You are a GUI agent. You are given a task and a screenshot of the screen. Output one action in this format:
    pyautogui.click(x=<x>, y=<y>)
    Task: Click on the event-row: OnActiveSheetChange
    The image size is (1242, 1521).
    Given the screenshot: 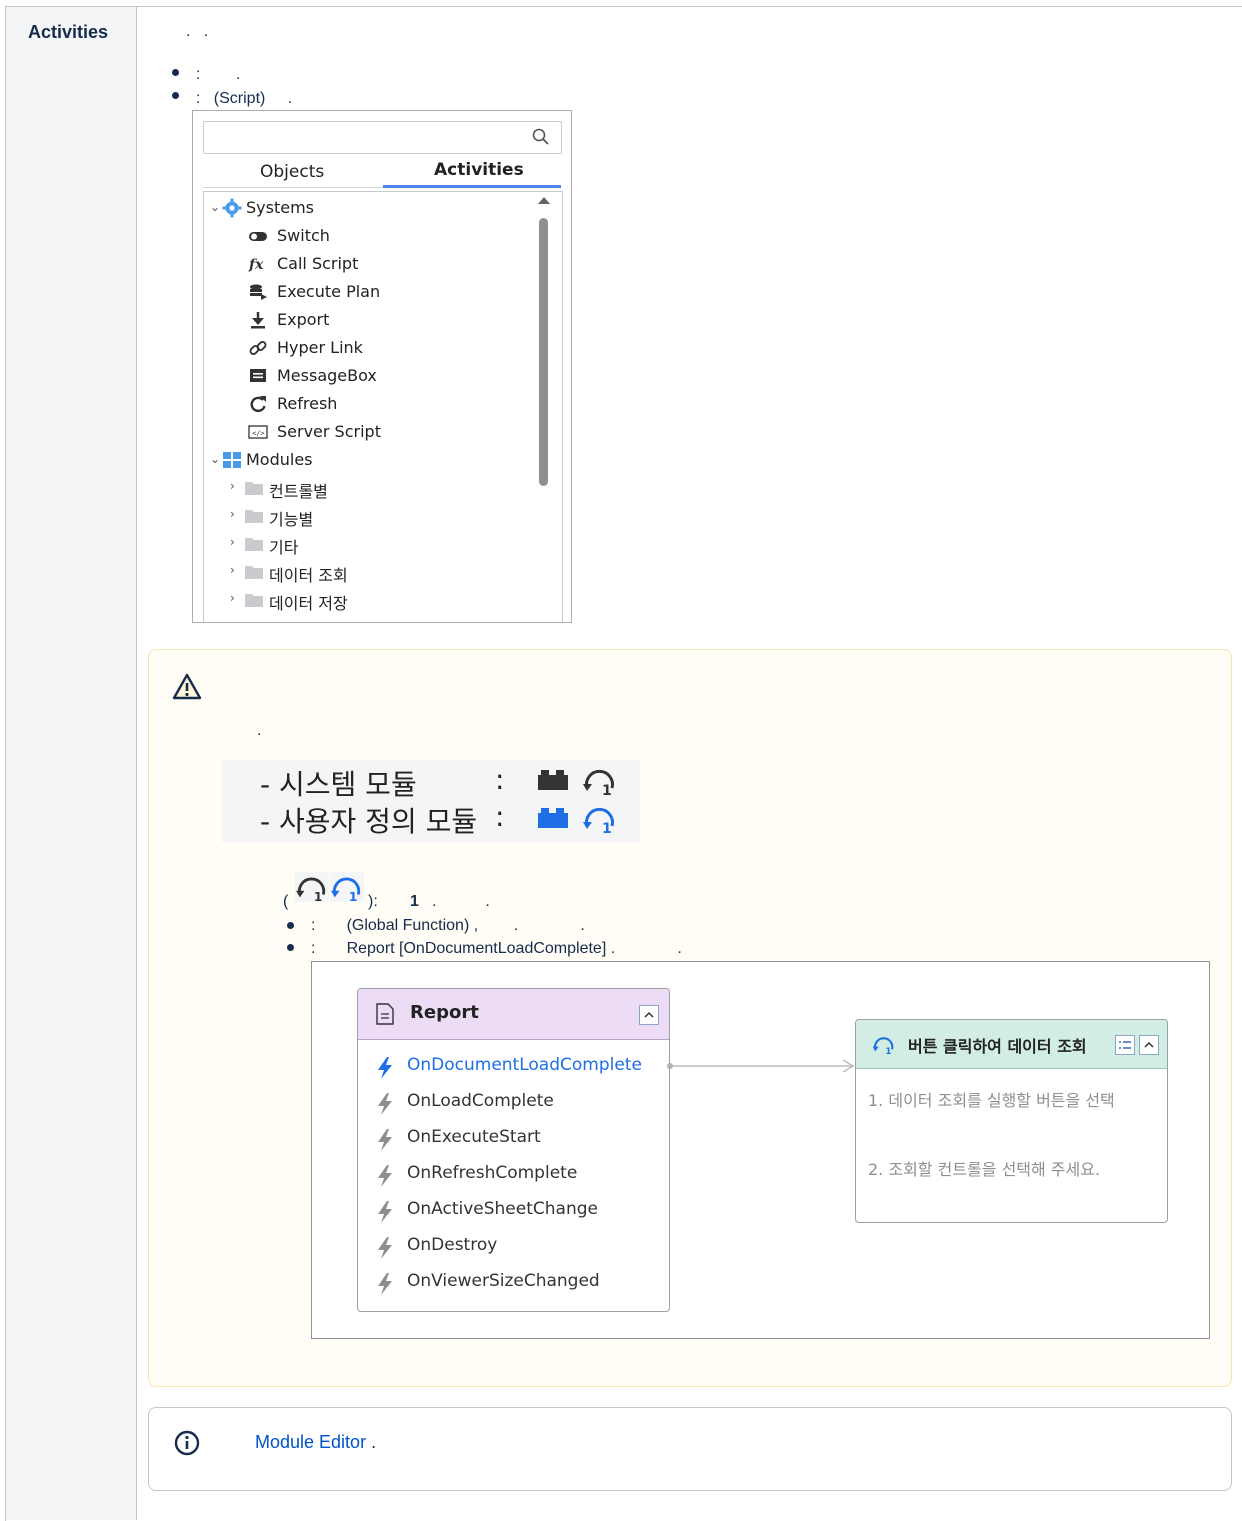 What is the action you would take?
    pyautogui.click(x=513, y=1211)
    